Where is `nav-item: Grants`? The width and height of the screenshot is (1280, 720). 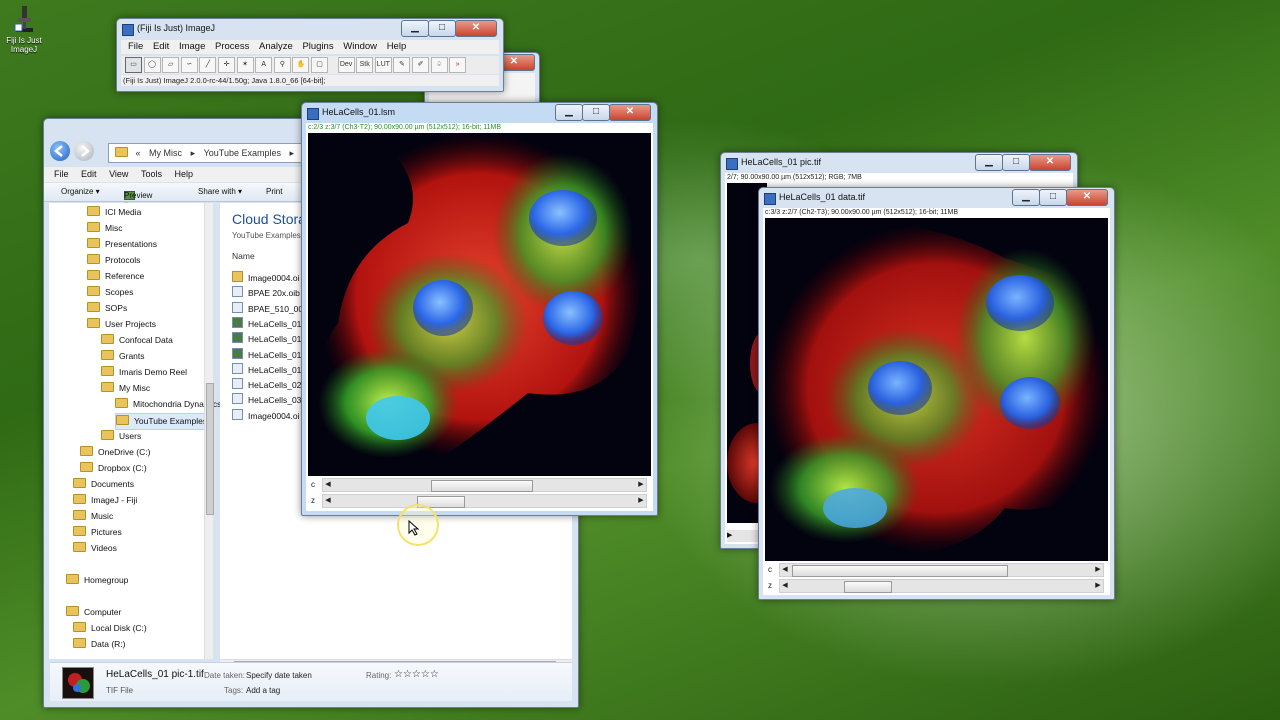
nav-item: Grants is located at coordinates (123, 356).